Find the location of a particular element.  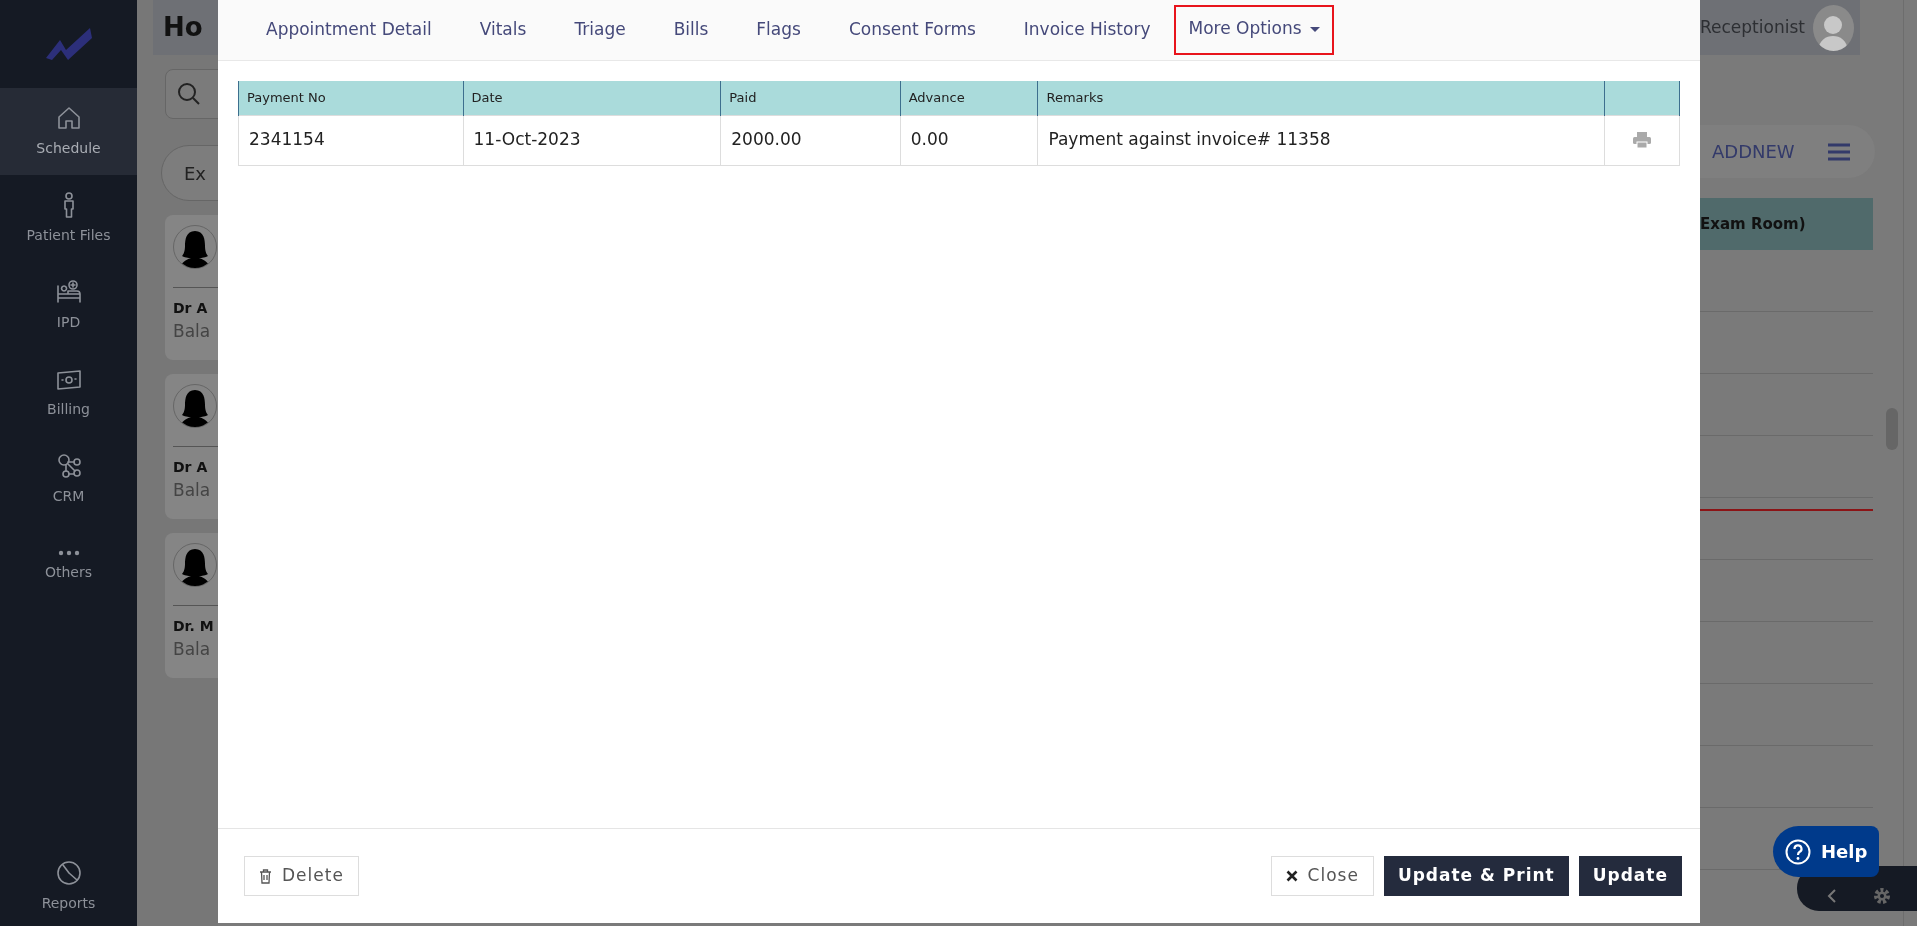

filter-chip: Ex is located at coordinates (189, 173).